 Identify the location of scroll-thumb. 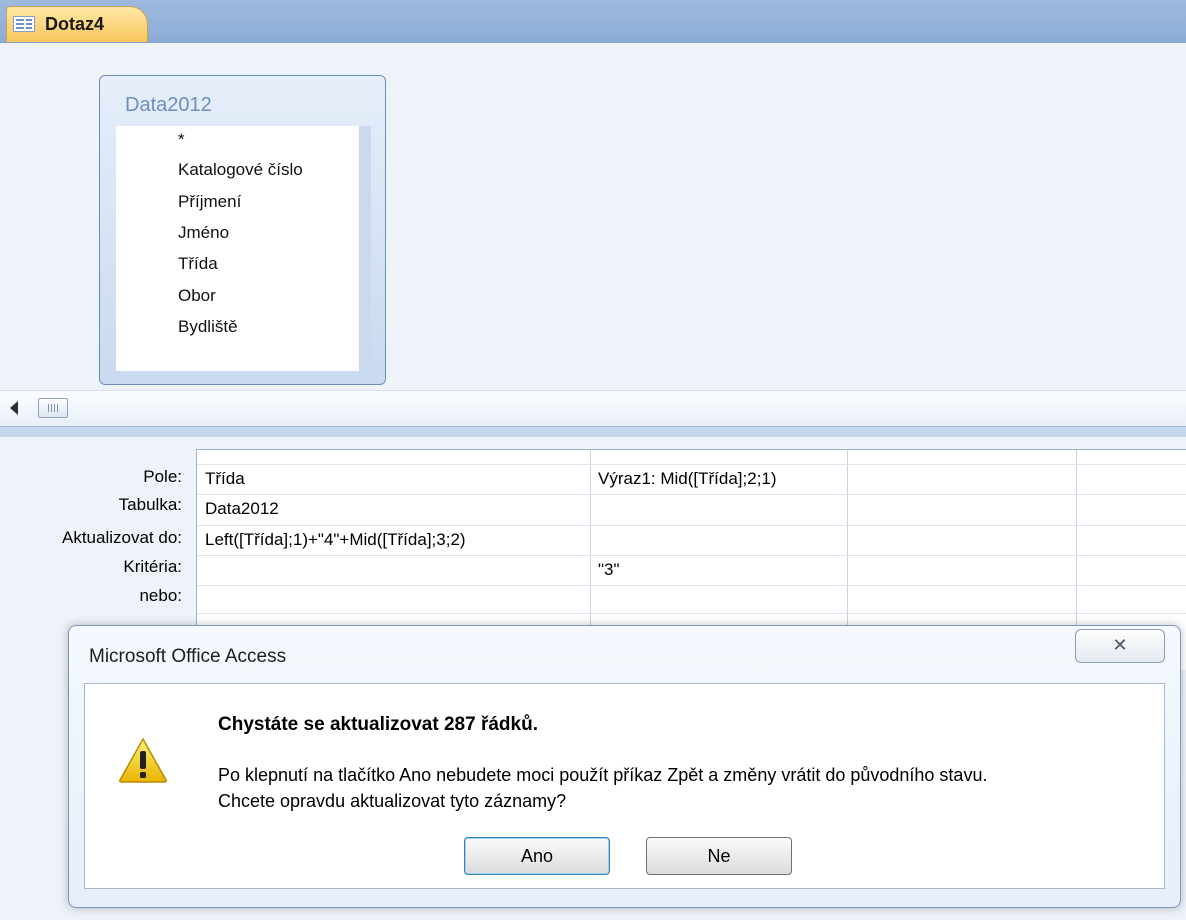
(53, 408).